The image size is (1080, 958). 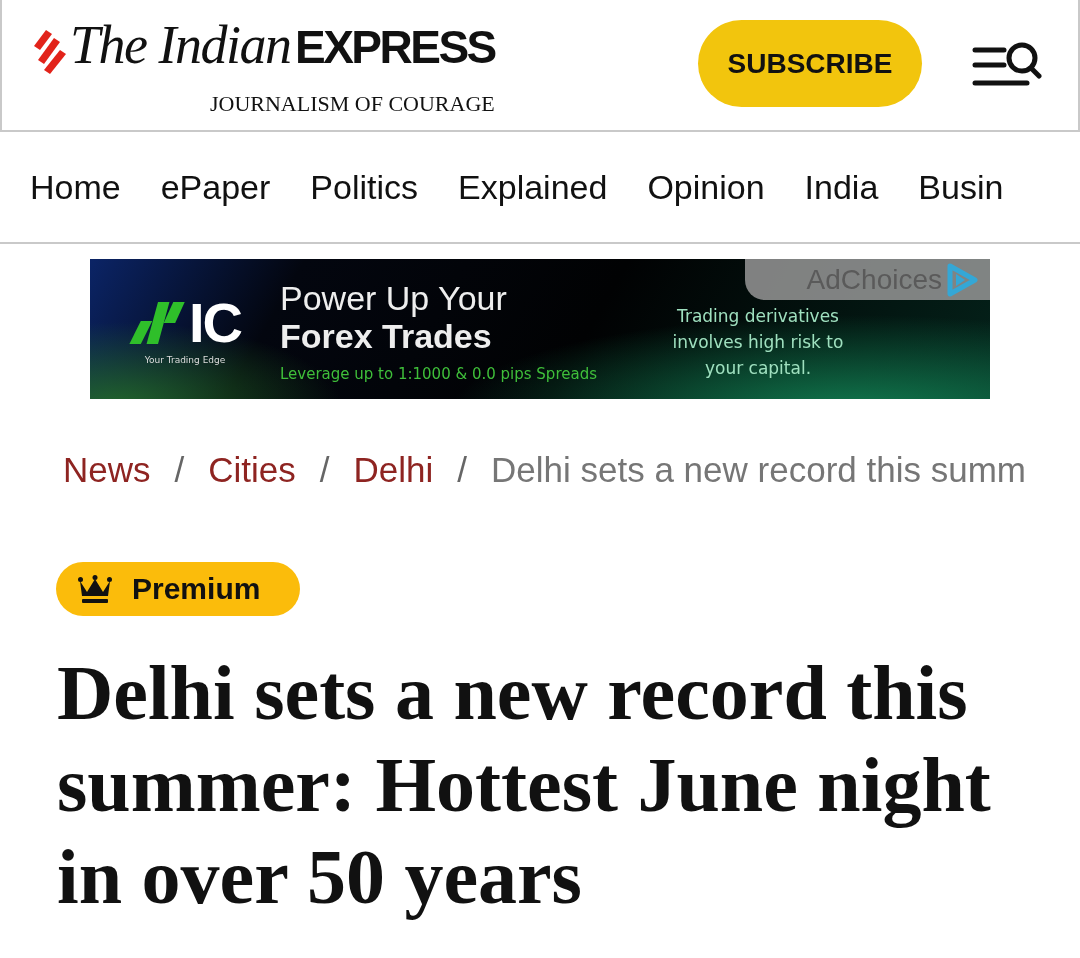 What do you see at coordinates (352, 104) in the screenshot?
I see `logo-tagline: JOURNALISM OF COURAGE` at bounding box center [352, 104].